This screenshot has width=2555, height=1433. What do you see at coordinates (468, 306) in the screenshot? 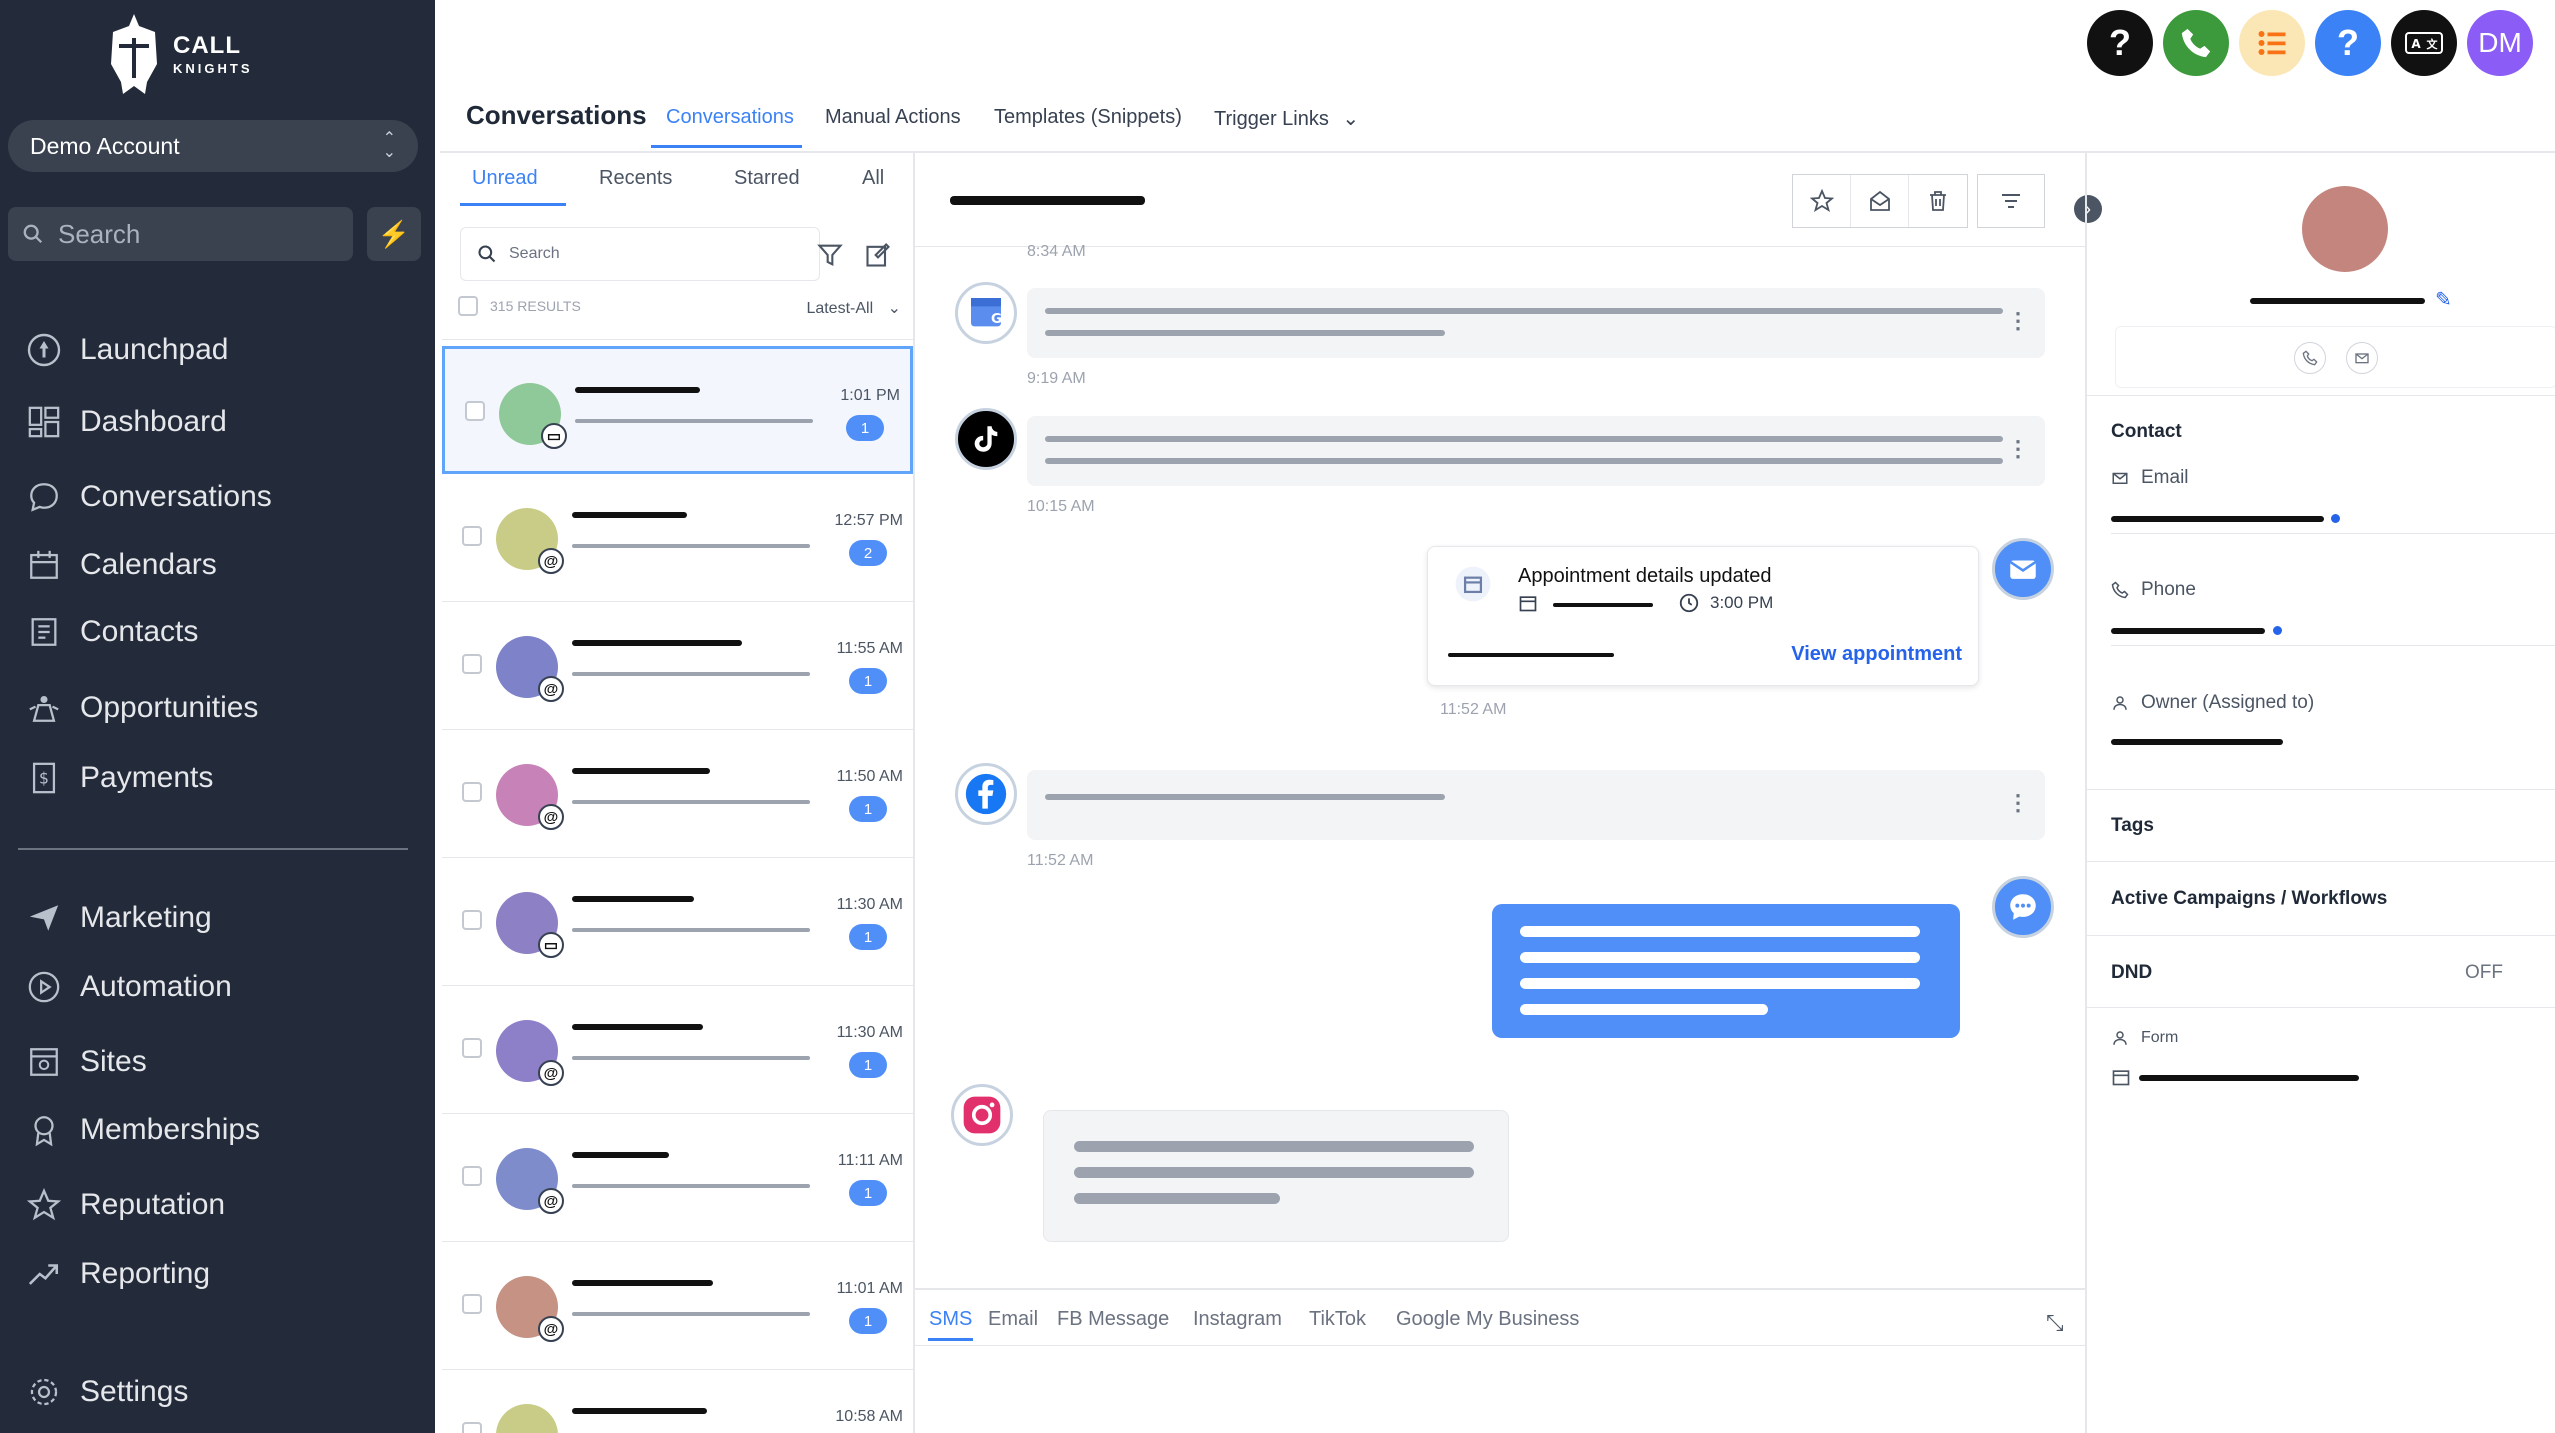
I see `select-all-checkbox` at bounding box center [468, 306].